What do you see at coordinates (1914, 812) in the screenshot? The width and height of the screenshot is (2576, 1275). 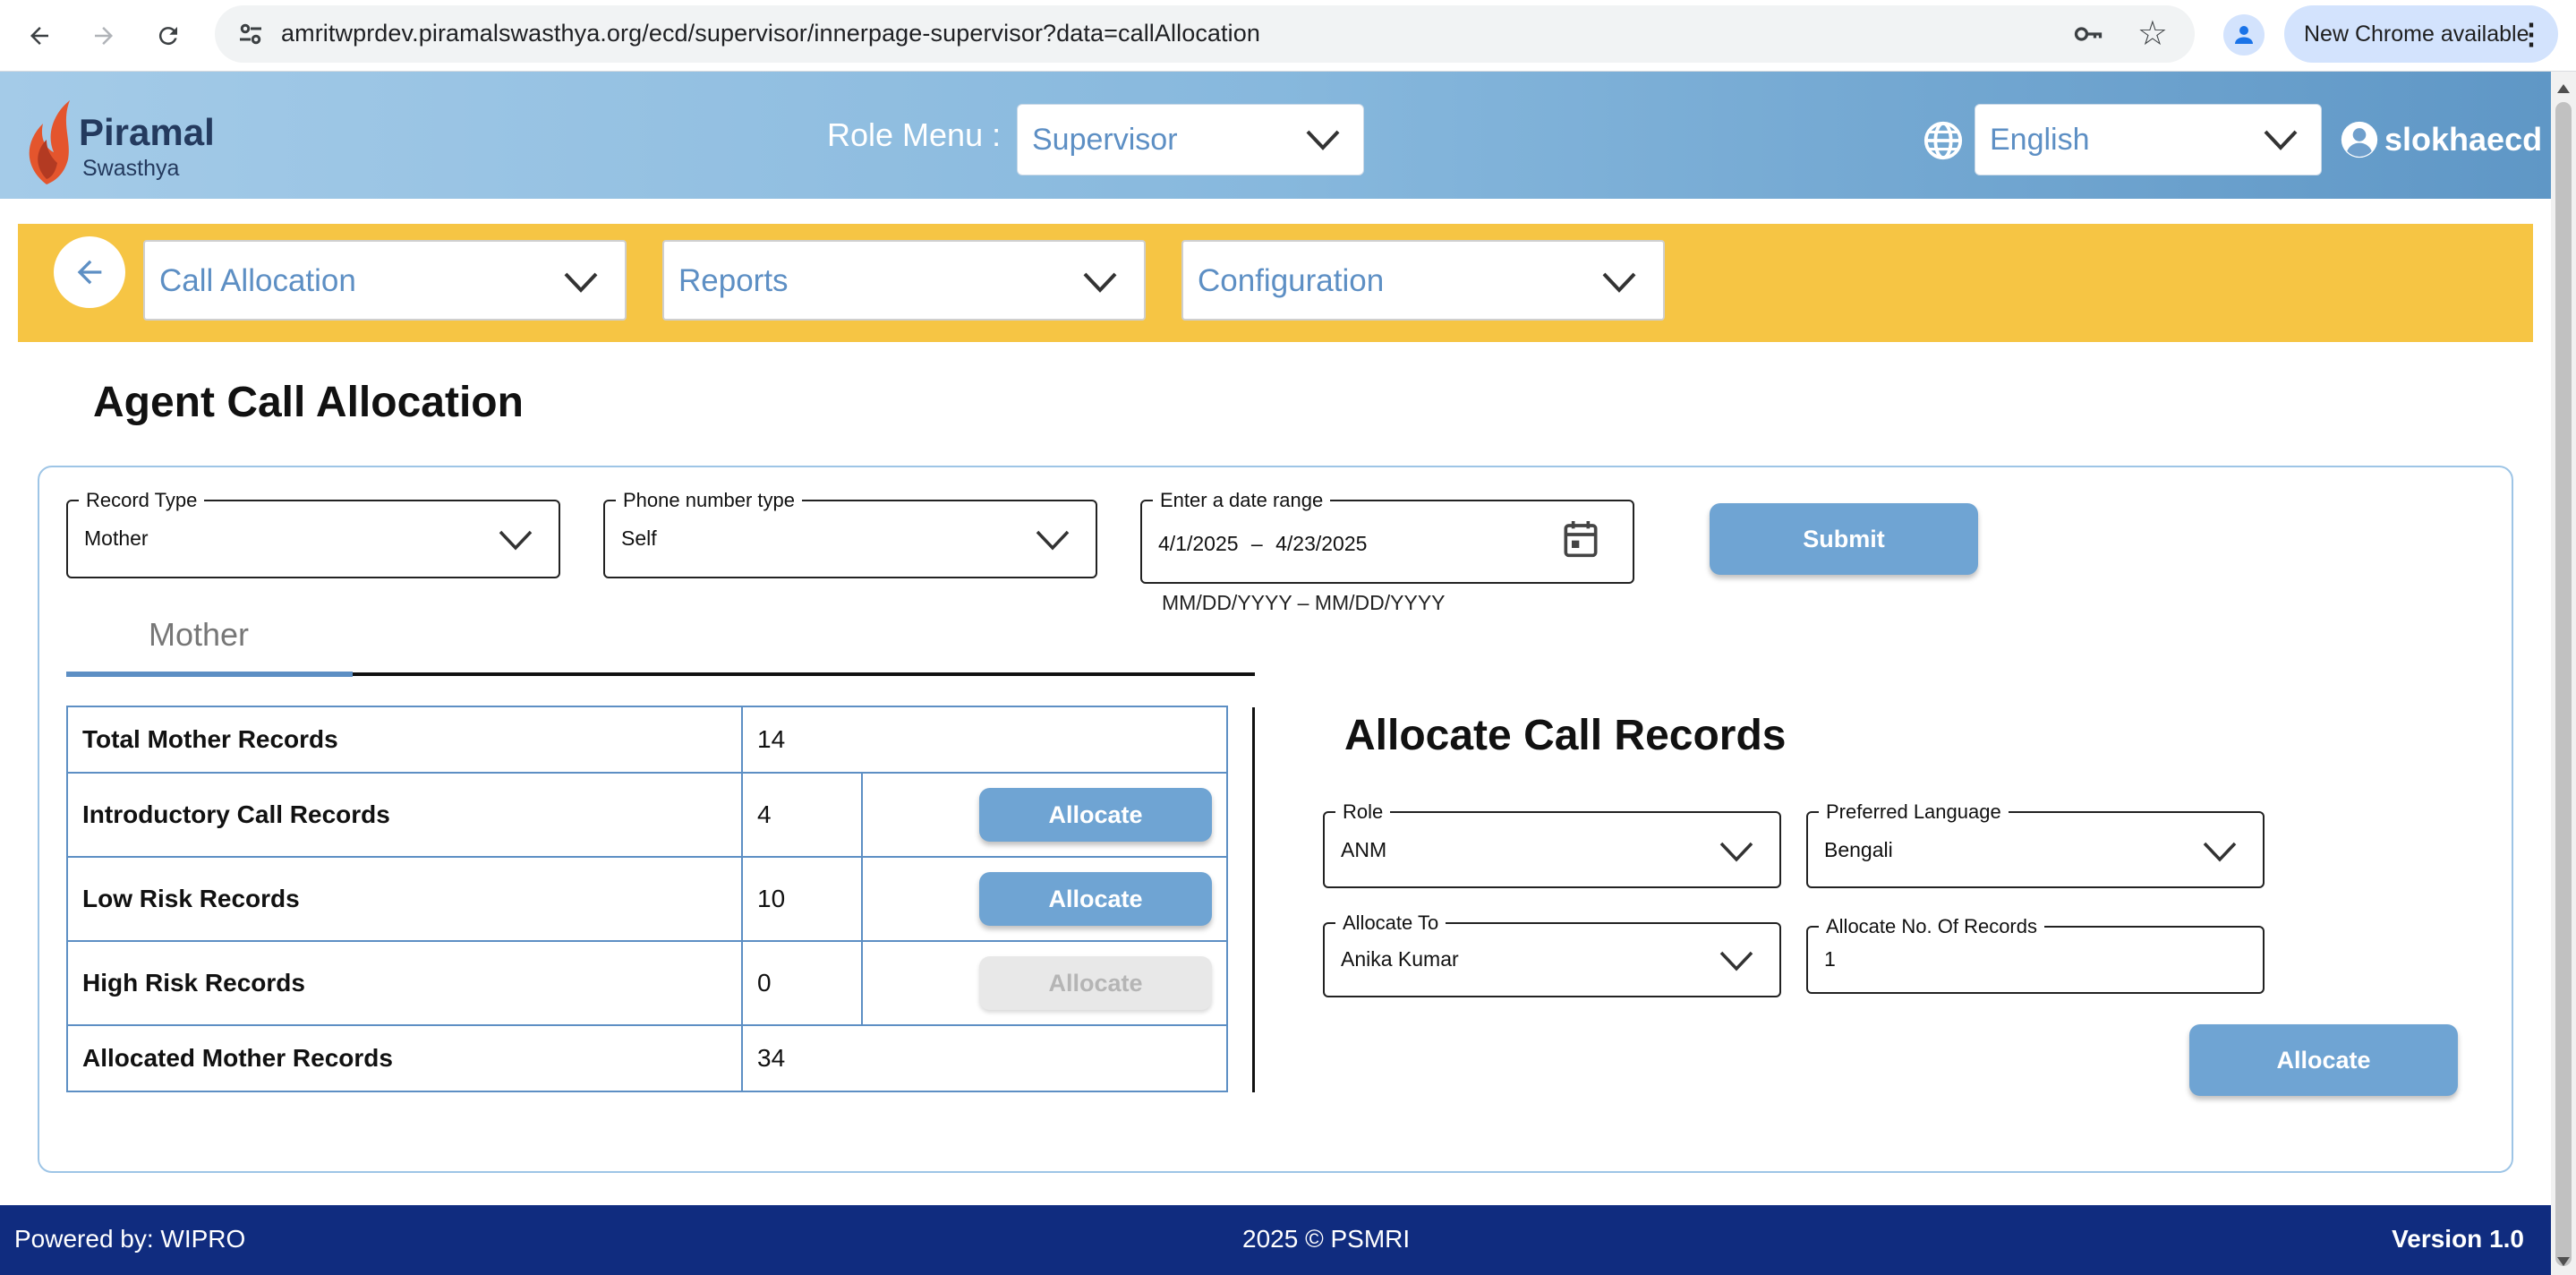 I see `preferred-language-label: Preferred Language` at bounding box center [1914, 812].